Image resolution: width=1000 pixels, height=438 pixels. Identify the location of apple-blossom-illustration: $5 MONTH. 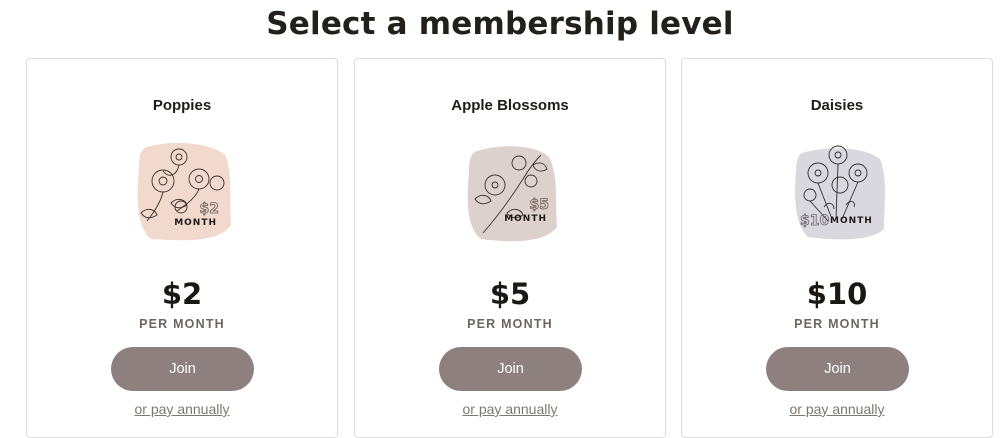
(511, 193).